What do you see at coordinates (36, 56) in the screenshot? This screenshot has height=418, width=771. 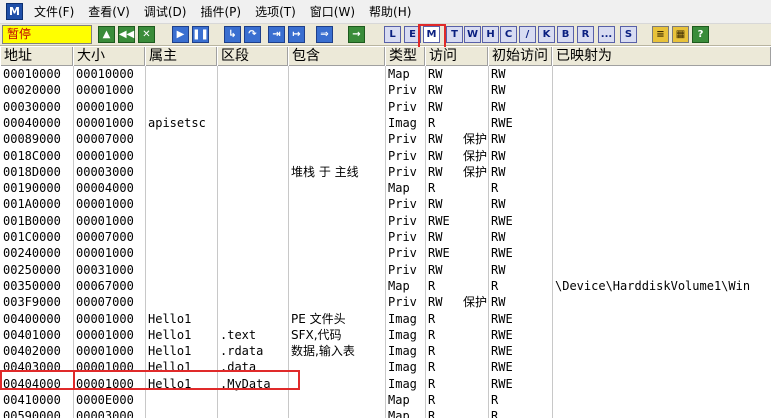 I see `column-header-address: 地址` at bounding box center [36, 56].